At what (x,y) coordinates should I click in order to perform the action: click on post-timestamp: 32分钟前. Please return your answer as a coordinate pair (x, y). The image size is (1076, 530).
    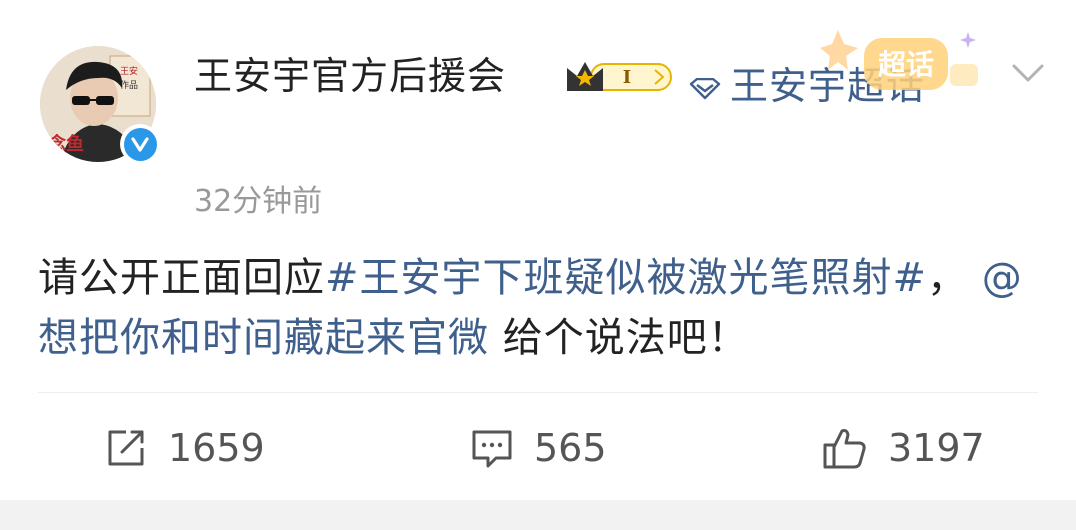
    Looking at the image, I should click on (258, 201).